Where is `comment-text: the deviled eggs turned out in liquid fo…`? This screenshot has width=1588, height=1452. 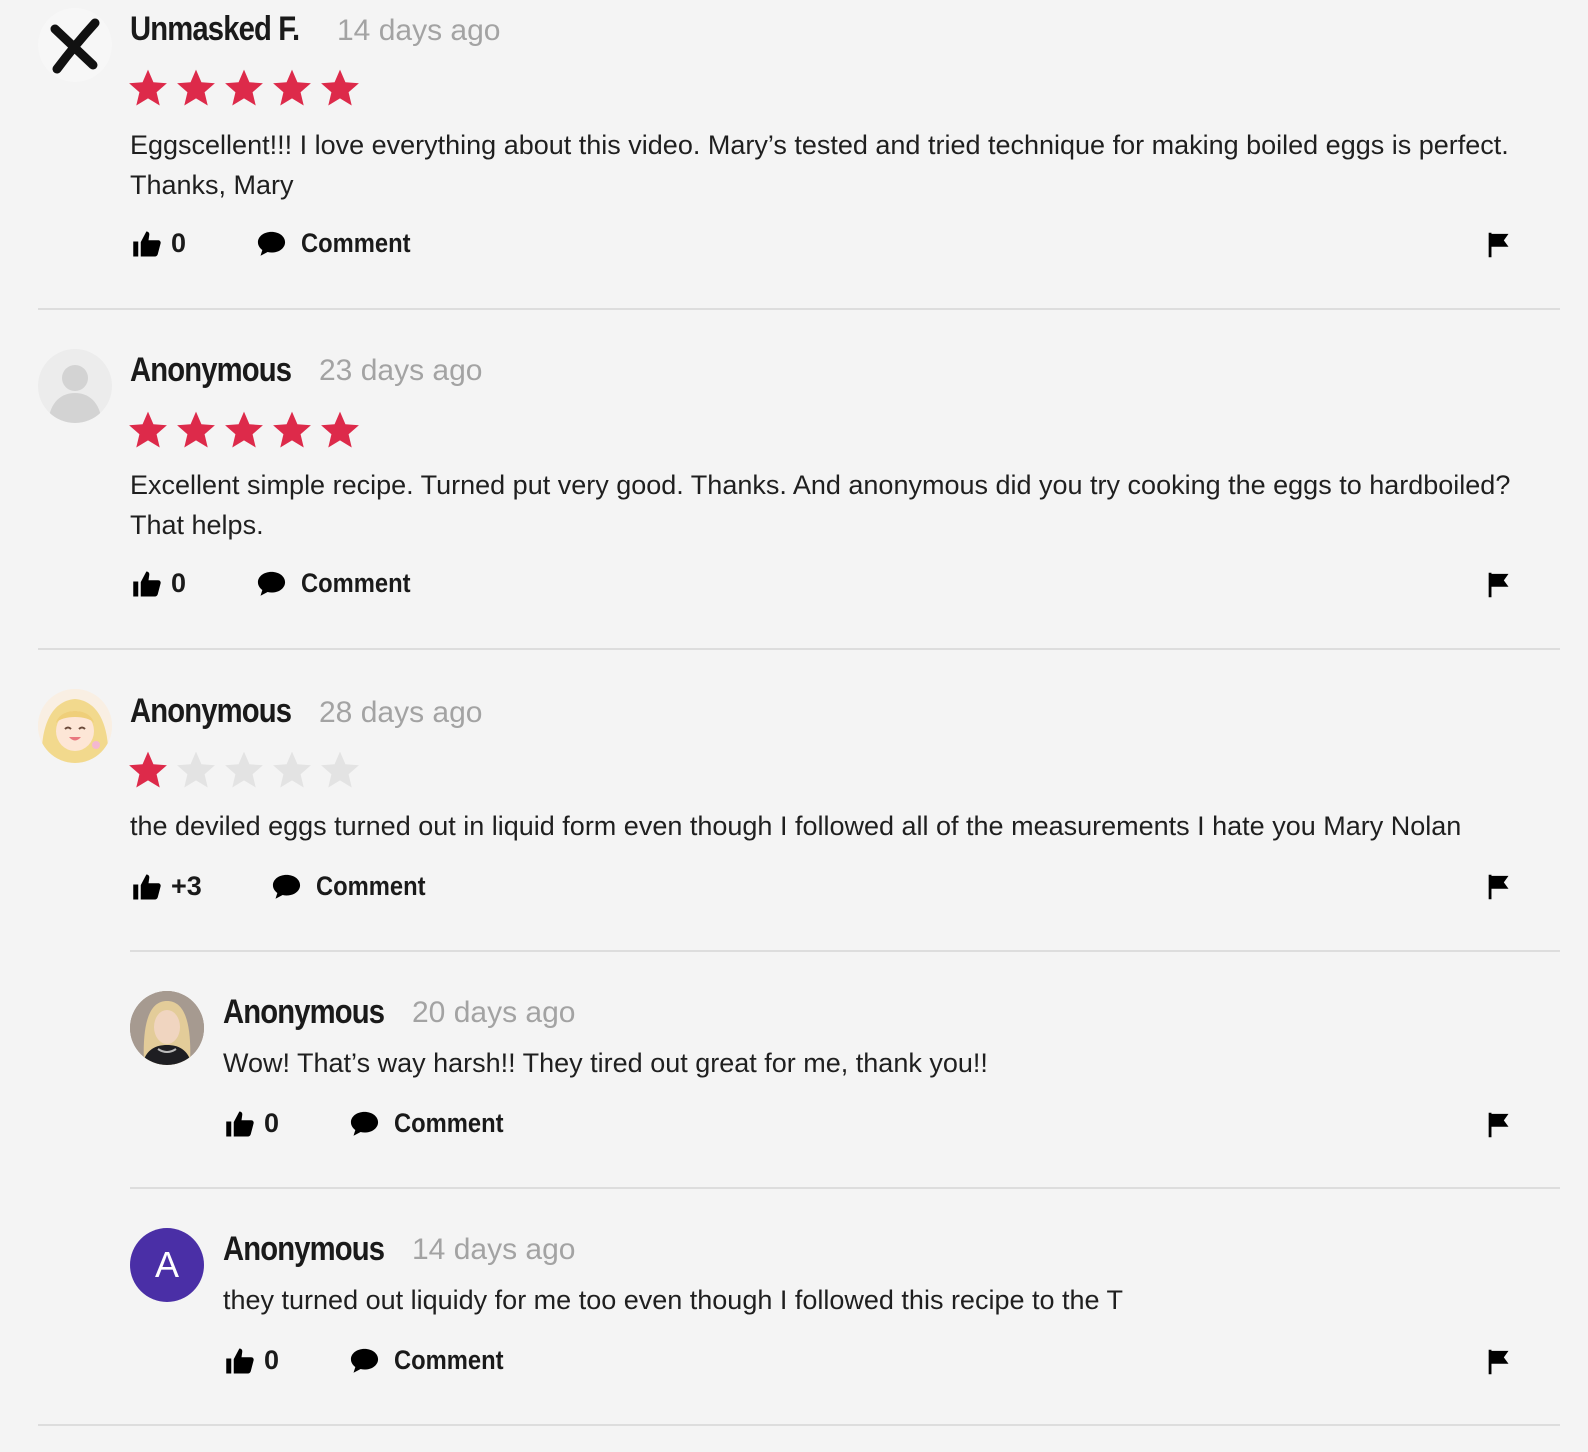 comment-text: the deviled eggs turned out in liquid fo… is located at coordinates (796, 826).